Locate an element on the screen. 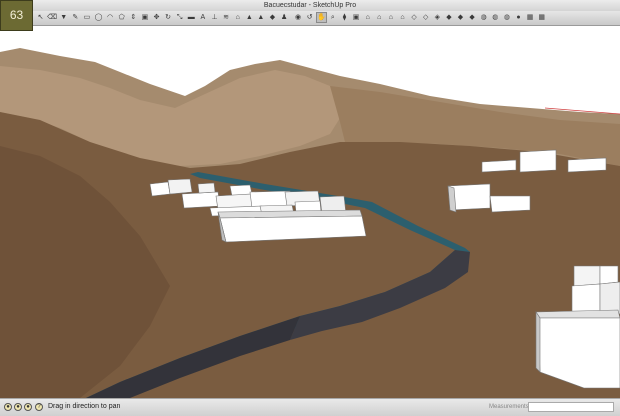 Image resolution: width=620 pixels, height=416 pixels. look-around-icon: ◉ is located at coordinates (298, 17).